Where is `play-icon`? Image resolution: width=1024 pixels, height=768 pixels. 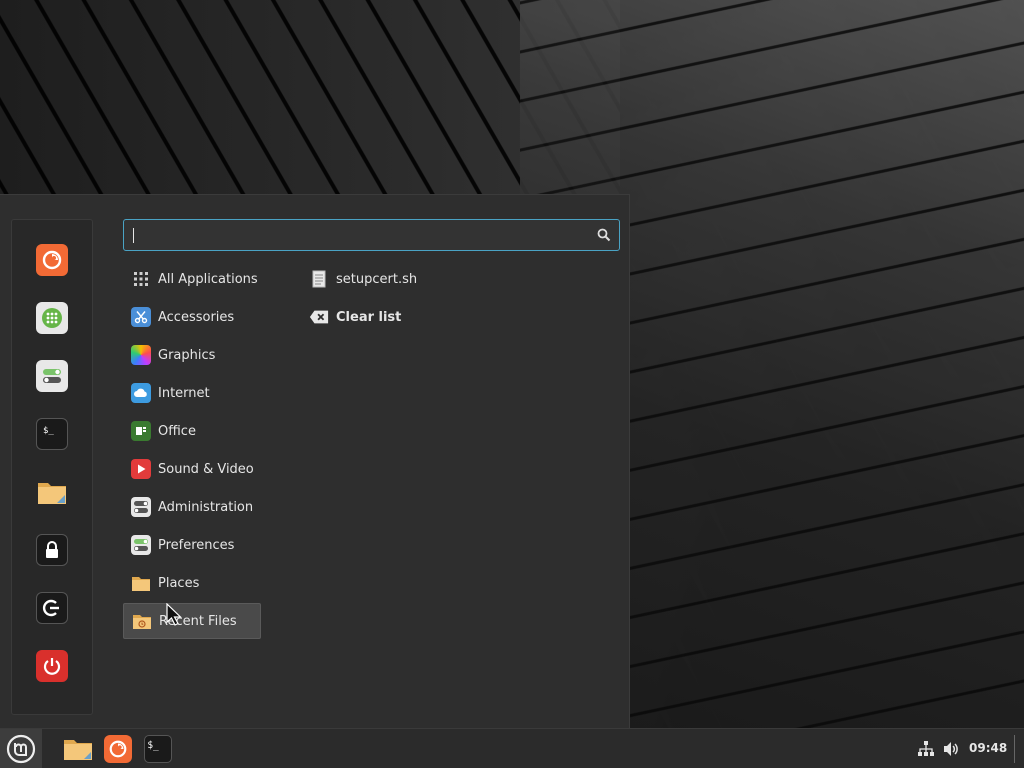 play-icon is located at coordinates (141, 469).